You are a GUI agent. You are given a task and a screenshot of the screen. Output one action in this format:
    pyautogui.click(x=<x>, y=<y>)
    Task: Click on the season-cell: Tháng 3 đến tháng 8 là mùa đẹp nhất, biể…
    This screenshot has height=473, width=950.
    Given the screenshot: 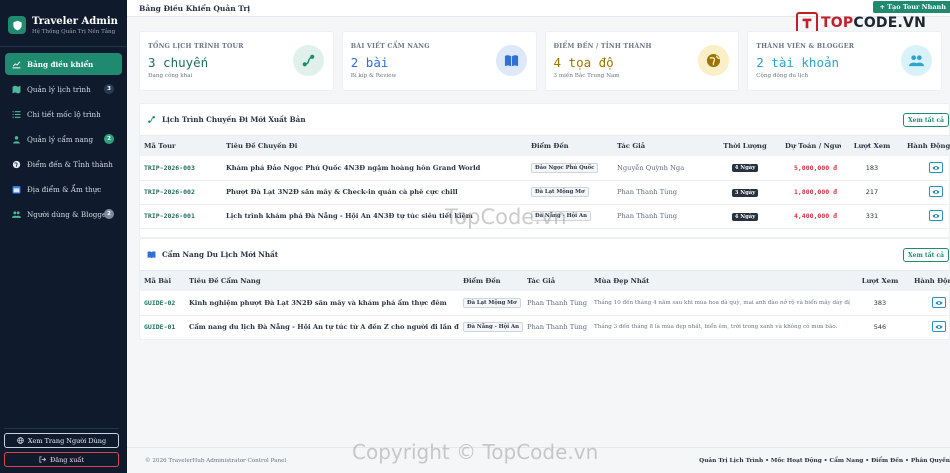 What is the action you would take?
    pyautogui.click(x=720, y=327)
    